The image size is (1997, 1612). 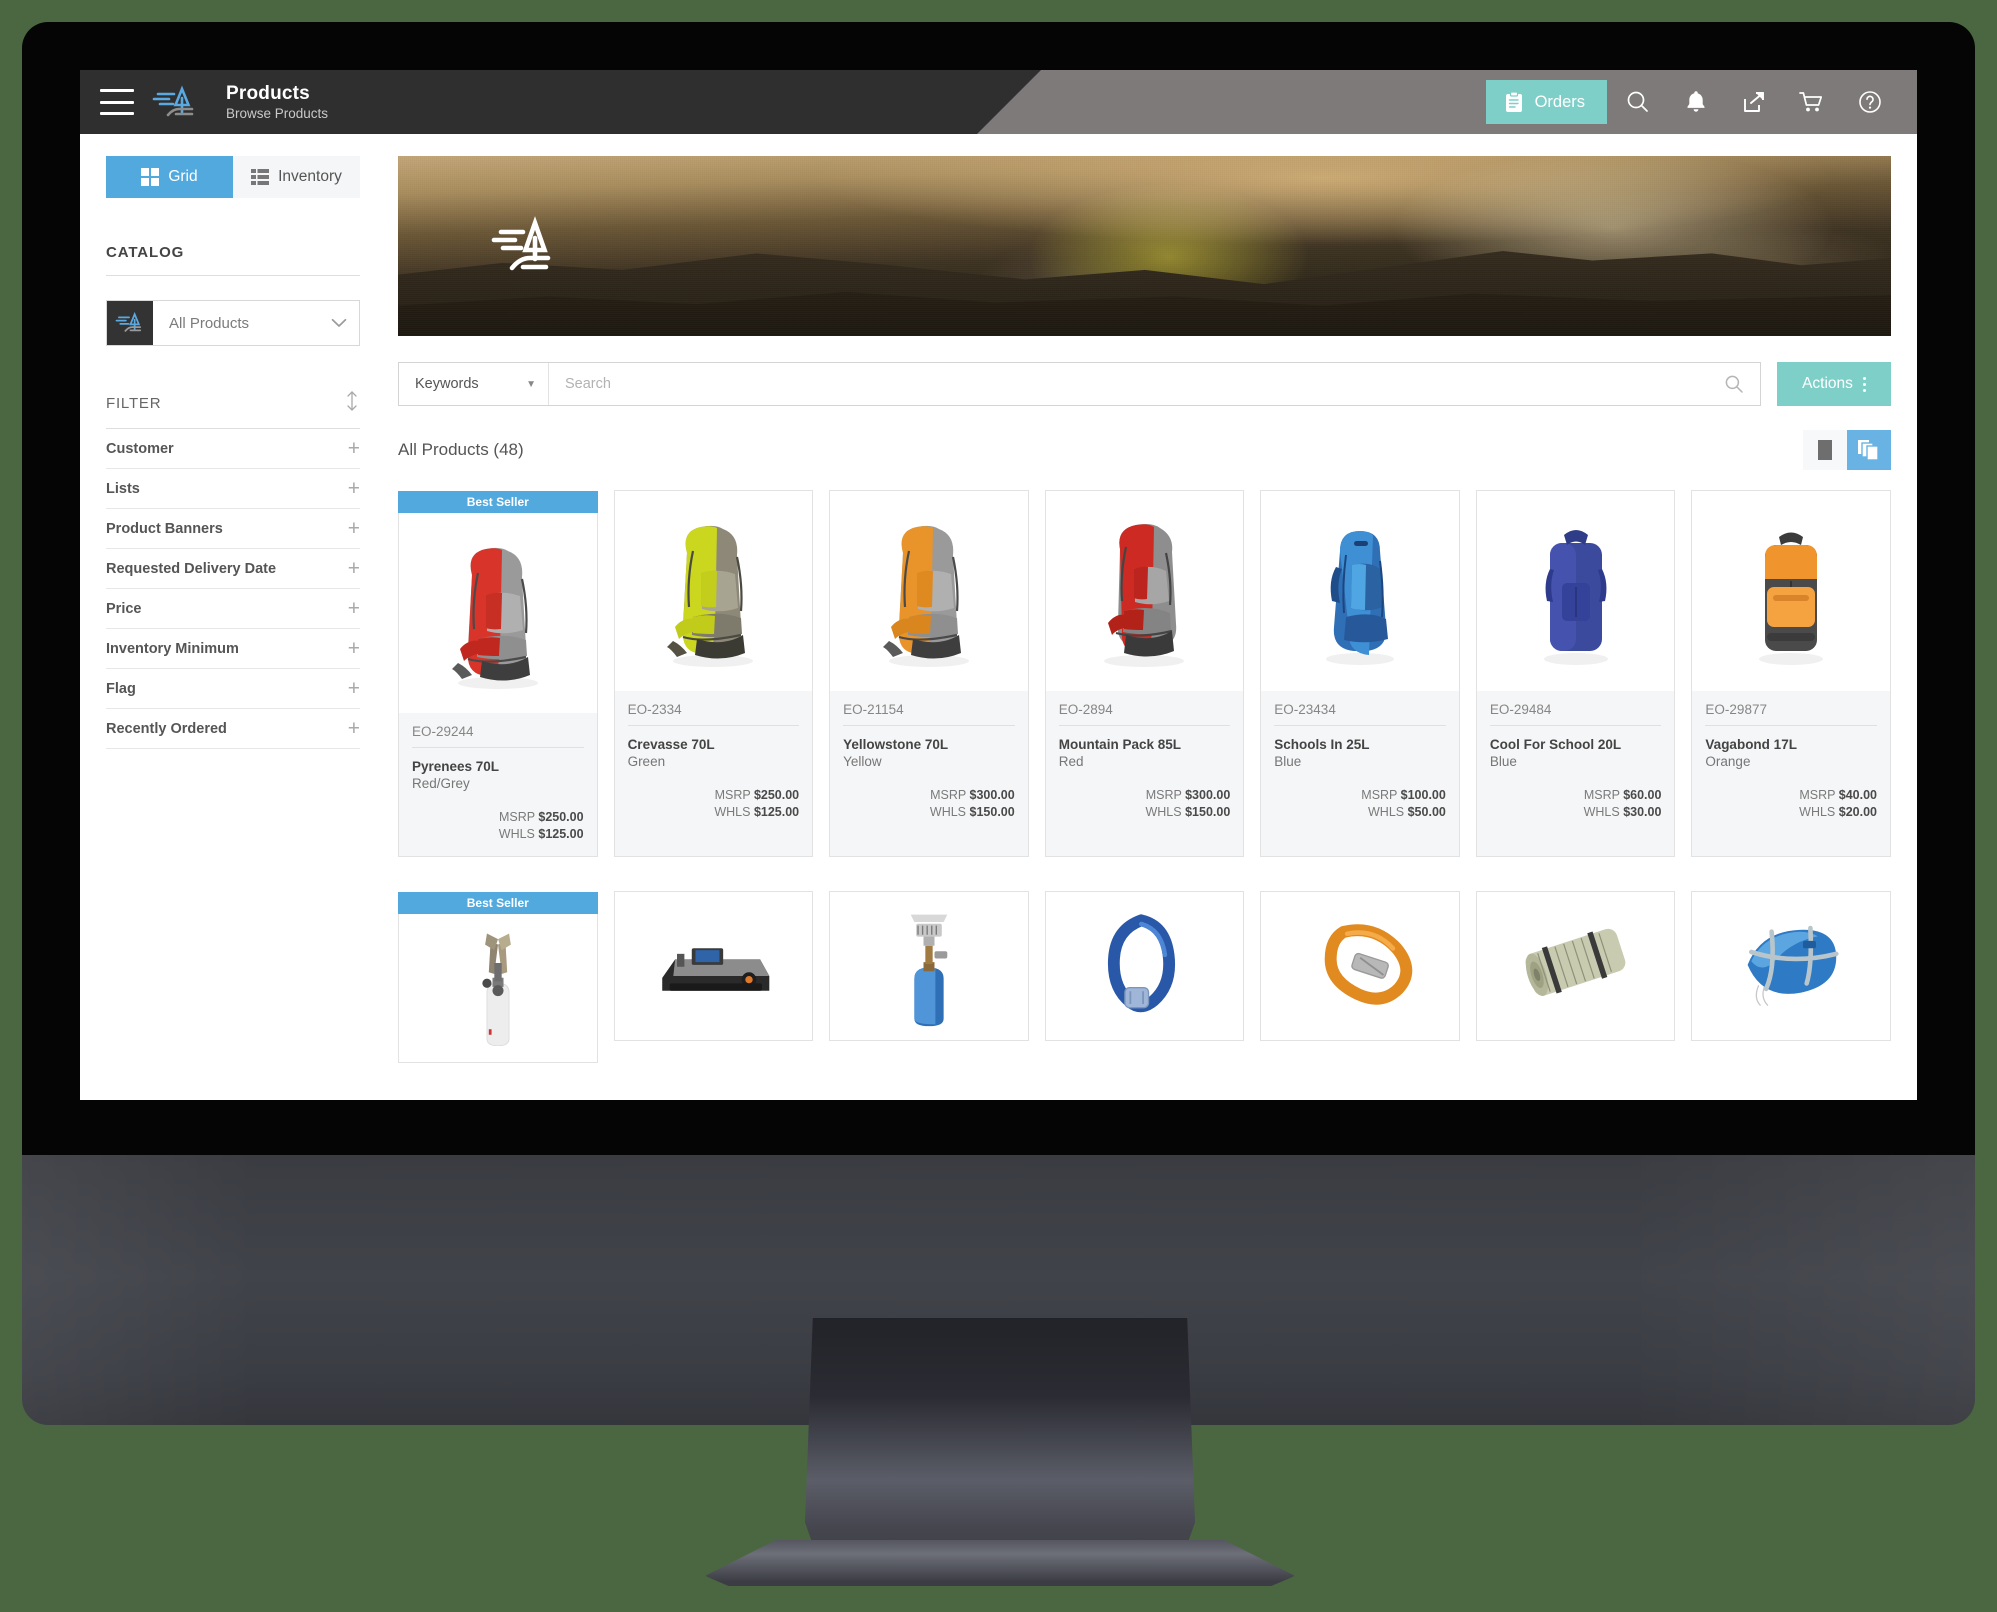 What do you see at coordinates (1642, 812) in the screenshot?
I see `whls-value: $30.00` at bounding box center [1642, 812].